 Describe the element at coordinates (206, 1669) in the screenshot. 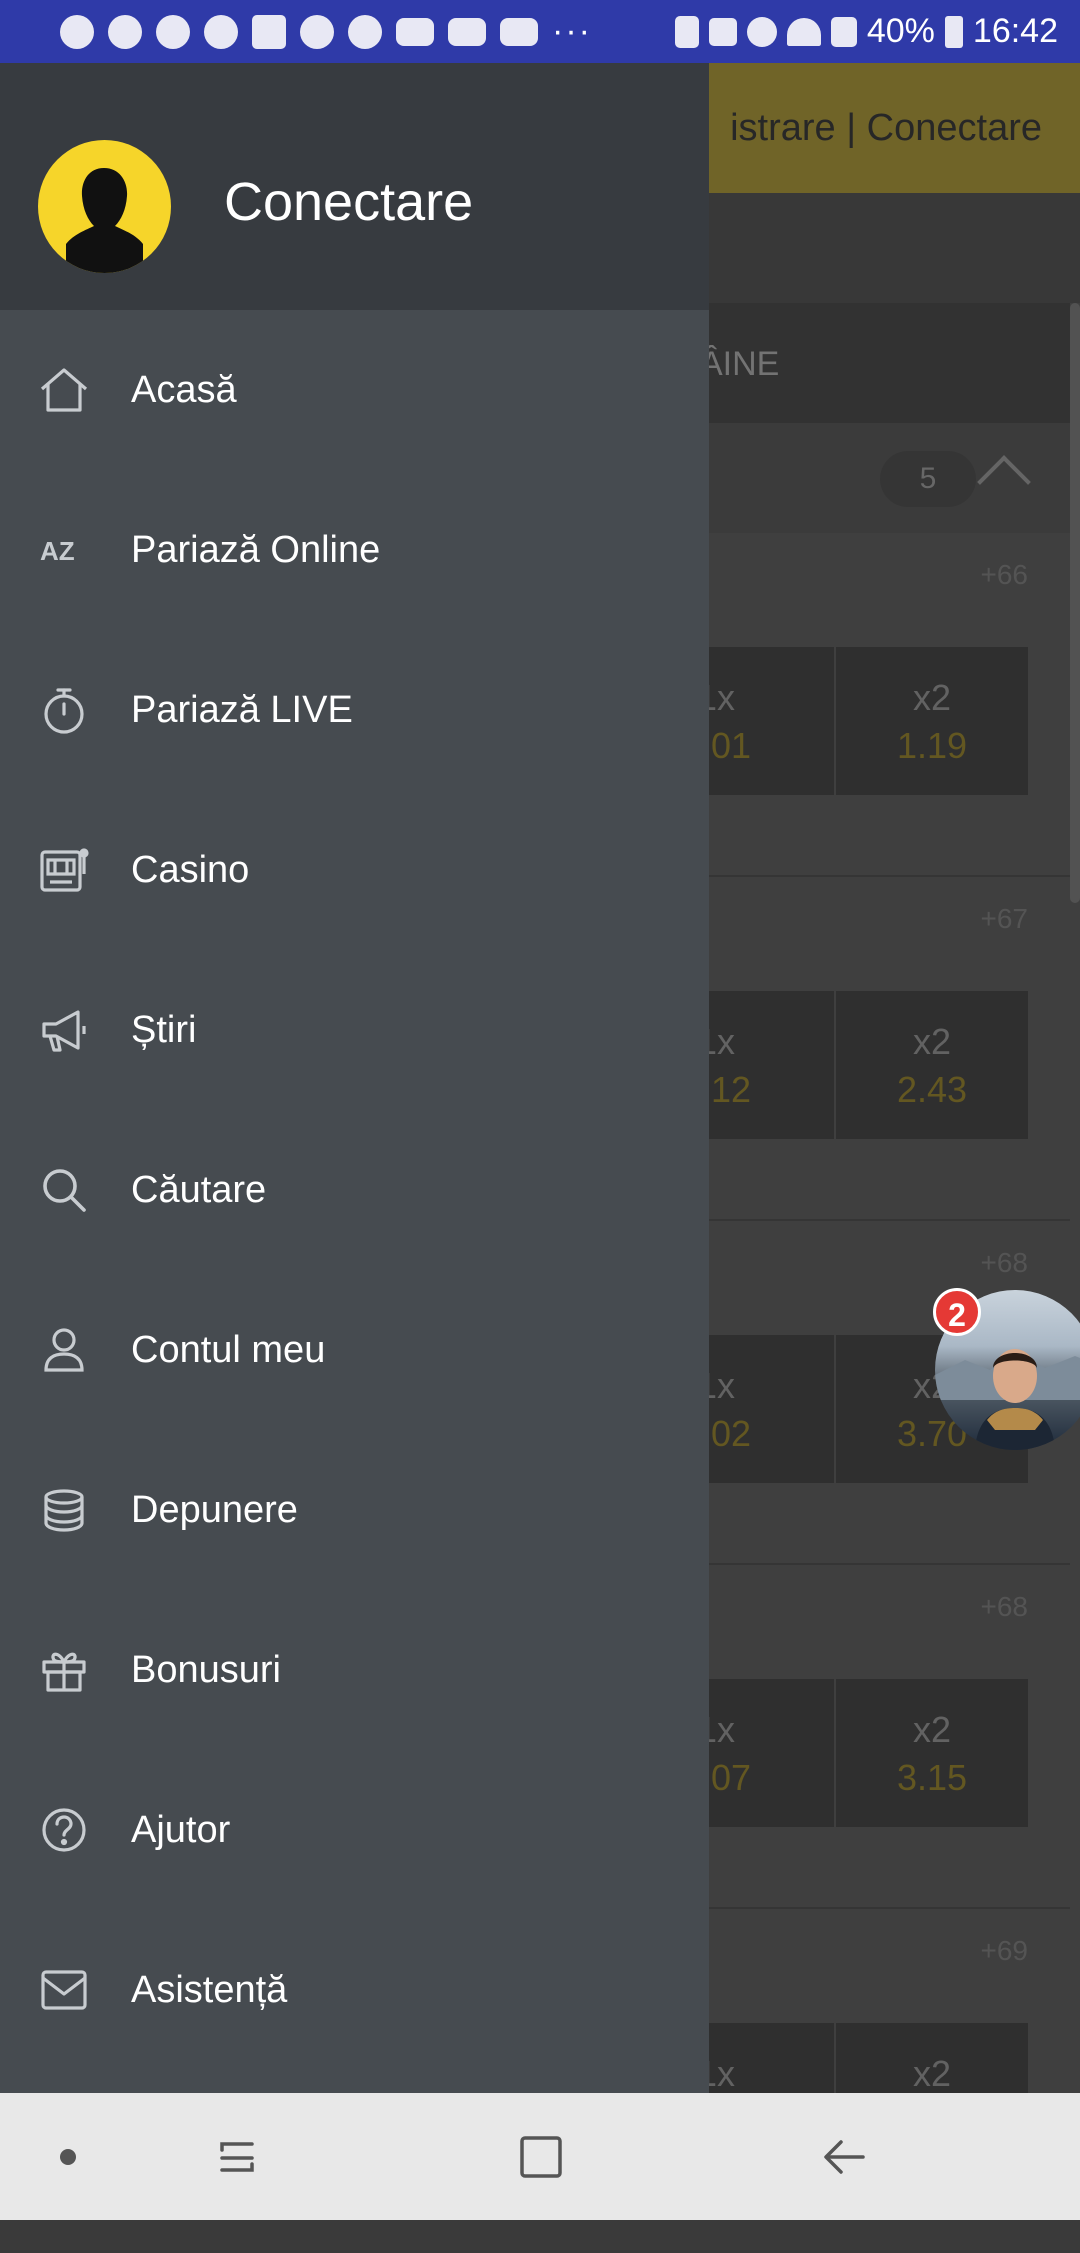

I see `menu-item-label: Bonusuri` at that location.